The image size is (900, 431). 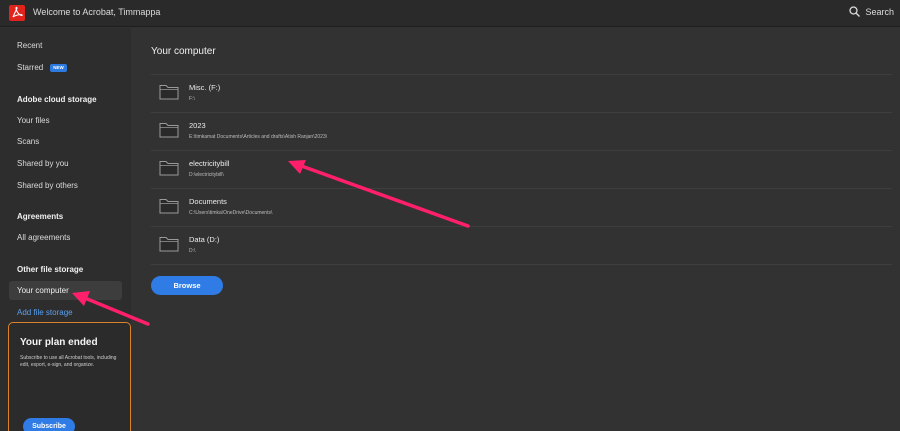 What do you see at coordinates (209, 163) in the screenshot?
I see `folder-name: electricitybill` at bounding box center [209, 163].